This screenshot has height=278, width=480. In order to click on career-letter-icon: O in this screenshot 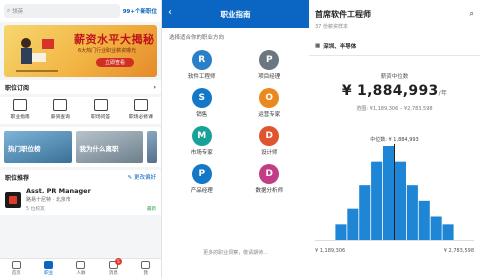, I will do `click(269, 98)`.